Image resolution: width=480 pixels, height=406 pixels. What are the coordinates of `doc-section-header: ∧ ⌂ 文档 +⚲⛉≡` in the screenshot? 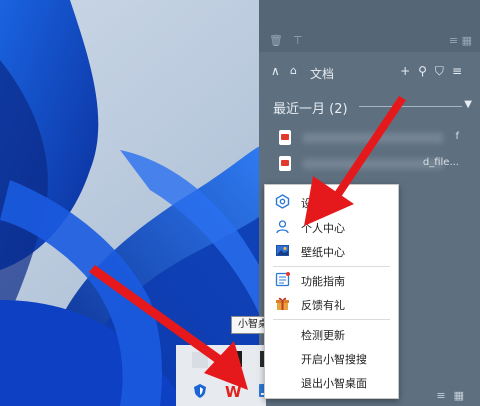 It's located at (369, 73).